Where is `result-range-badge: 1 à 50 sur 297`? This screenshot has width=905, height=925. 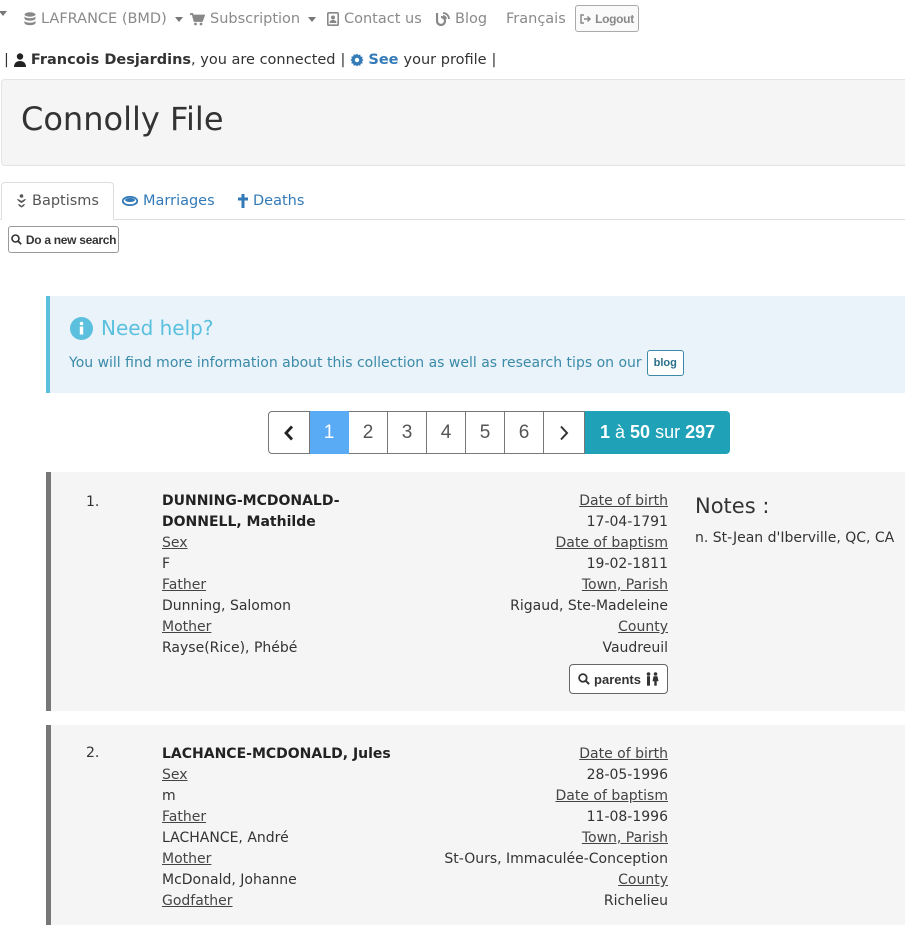 result-range-badge: 1 à 50 sur 297 is located at coordinates (658, 432).